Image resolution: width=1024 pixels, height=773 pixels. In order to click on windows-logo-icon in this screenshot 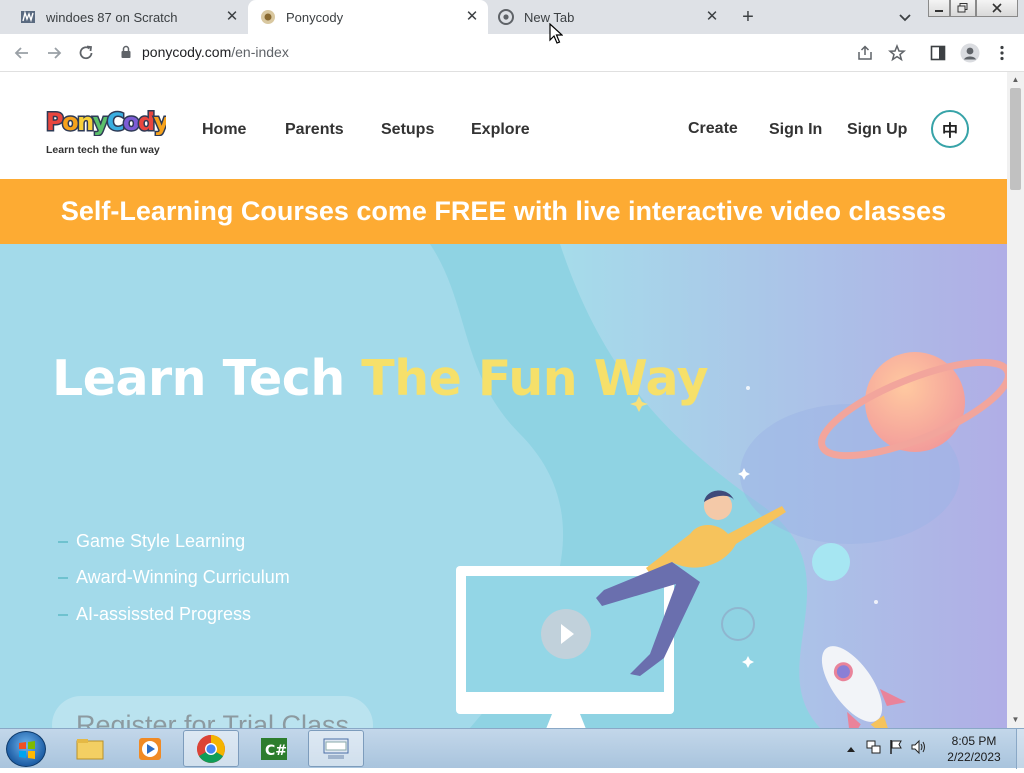, I will do `click(27, 750)`.